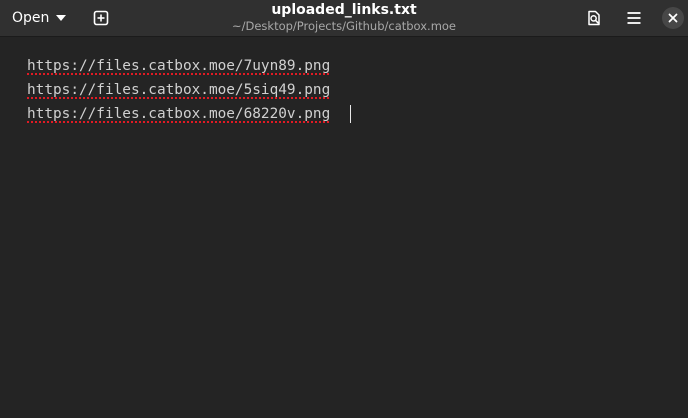  I want to click on chevron-down-icon, so click(61, 18).